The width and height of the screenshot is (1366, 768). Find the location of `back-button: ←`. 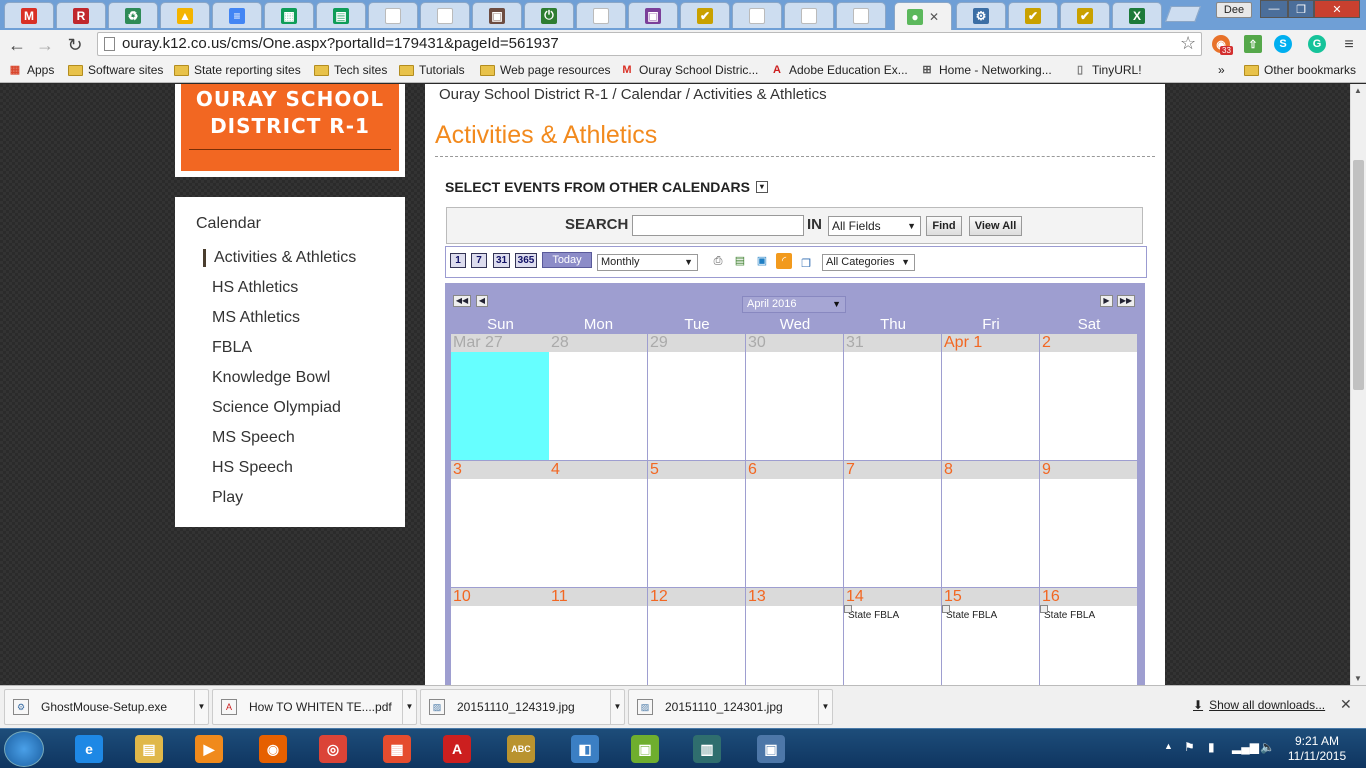

back-button: ← is located at coordinates (17, 45).